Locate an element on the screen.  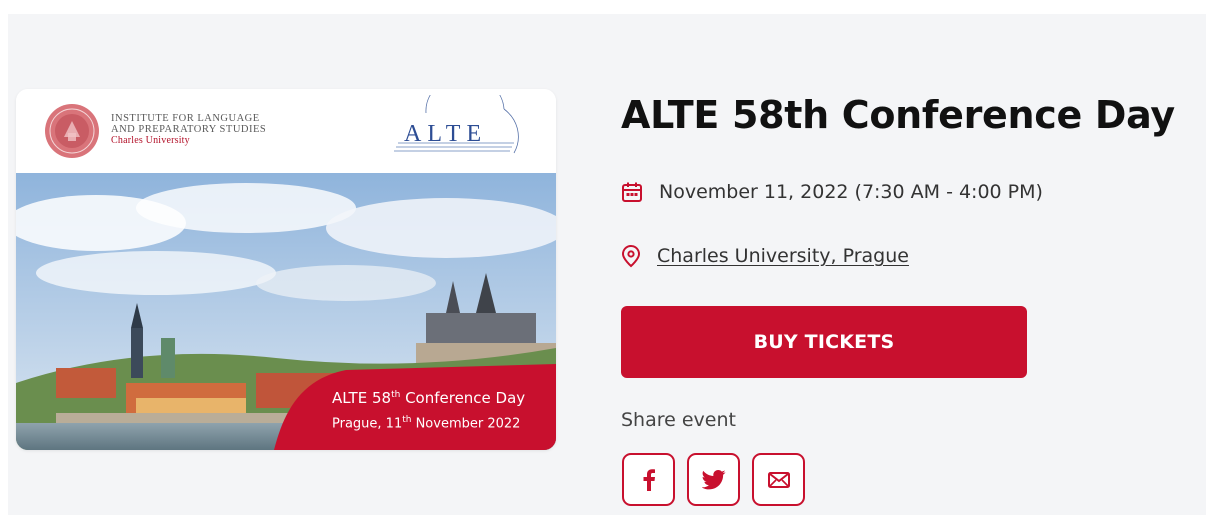
facebook-icon is located at coordinates (649, 479).